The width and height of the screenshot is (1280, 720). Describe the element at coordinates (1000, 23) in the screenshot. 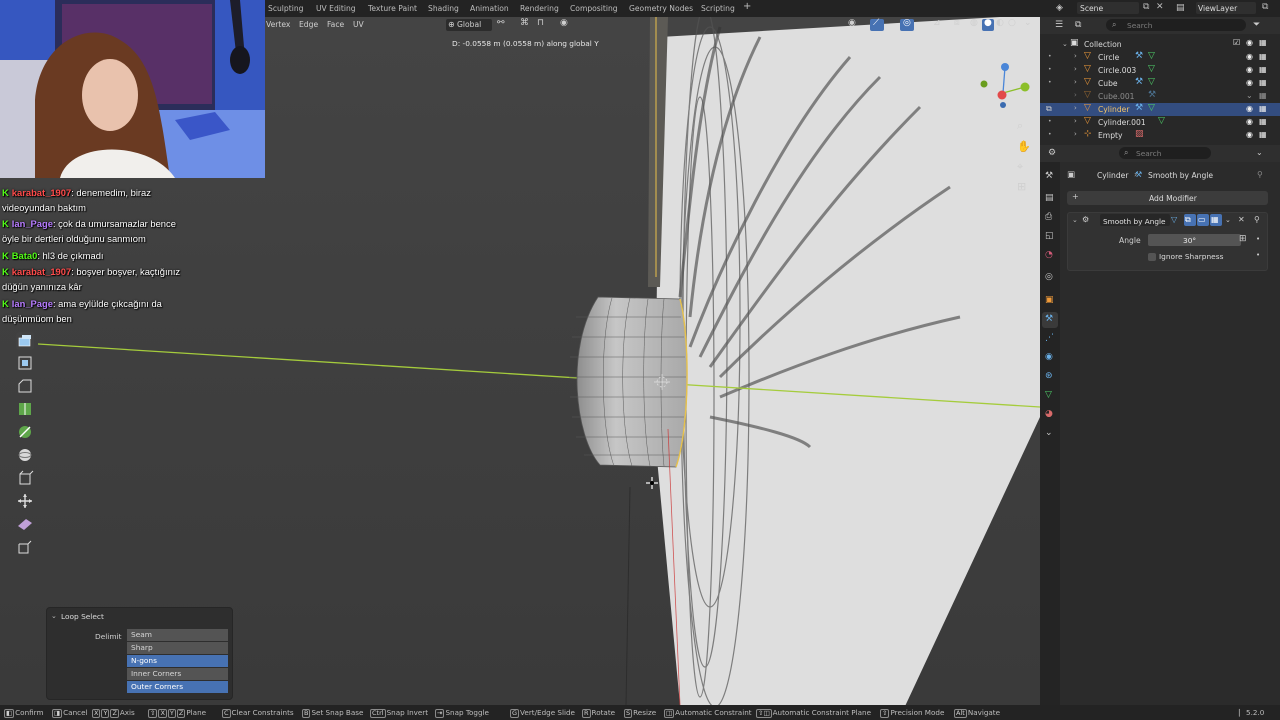

I see `material-preview-icon: ◐` at that location.